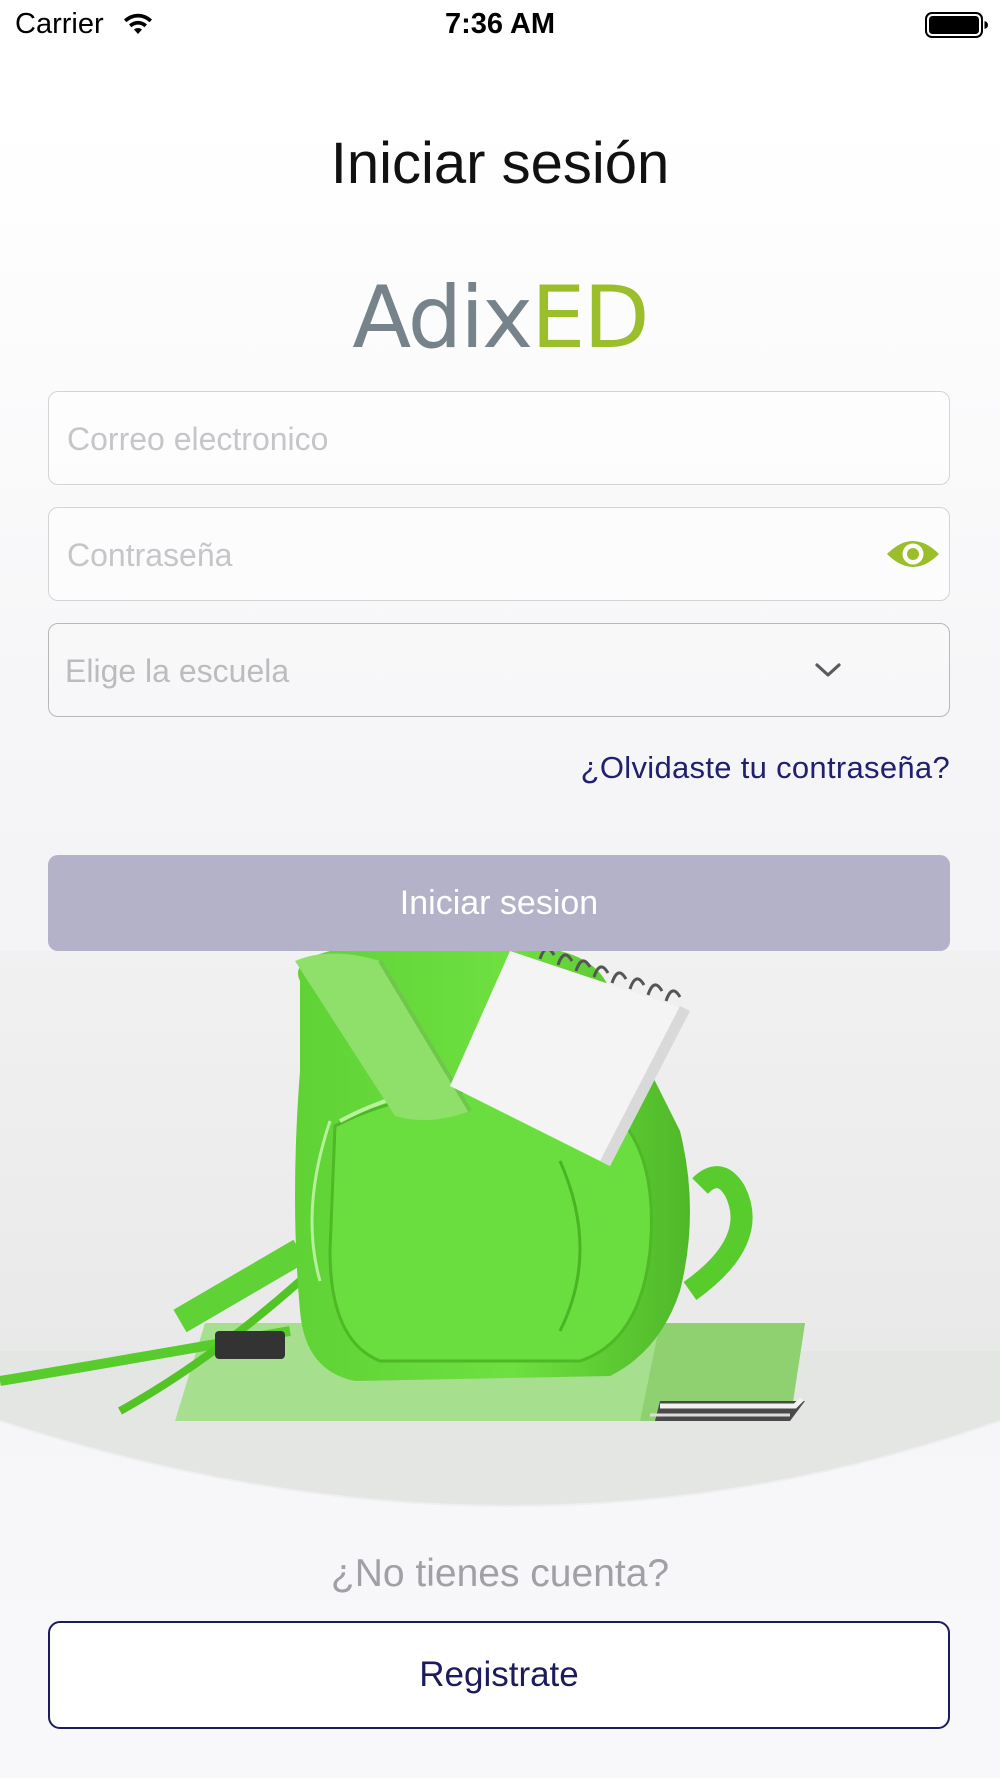 This screenshot has width=1000, height=1778. Describe the element at coordinates (956, 25) in the screenshot. I see `battery-icon` at that location.